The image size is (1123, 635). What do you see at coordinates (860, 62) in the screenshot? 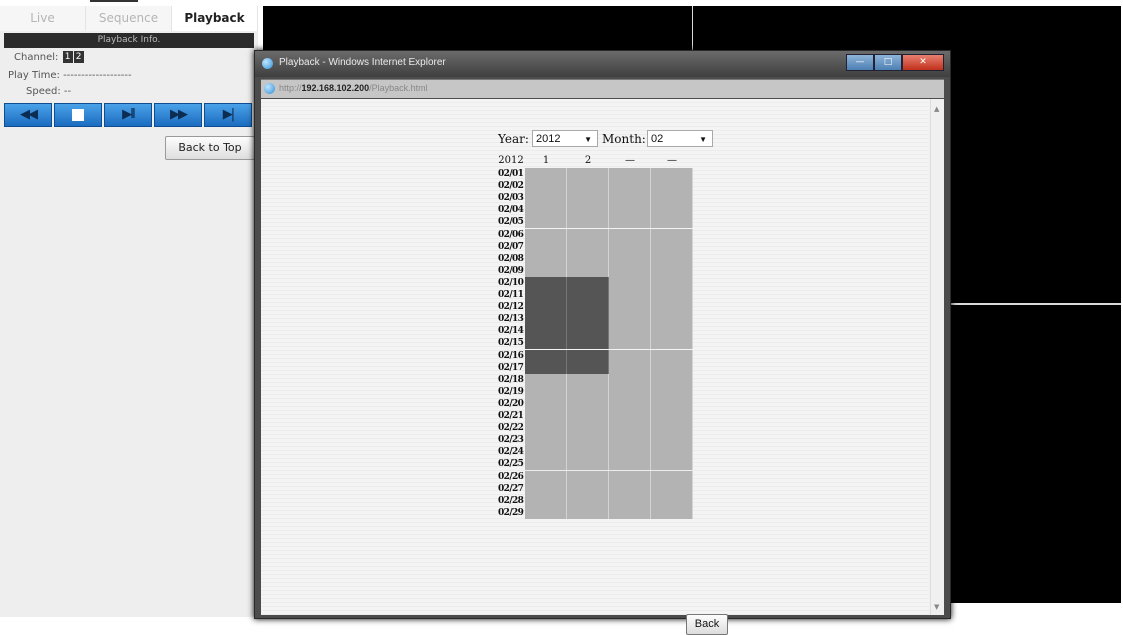
I see `minimize-button: —` at bounding box center [860, 62].